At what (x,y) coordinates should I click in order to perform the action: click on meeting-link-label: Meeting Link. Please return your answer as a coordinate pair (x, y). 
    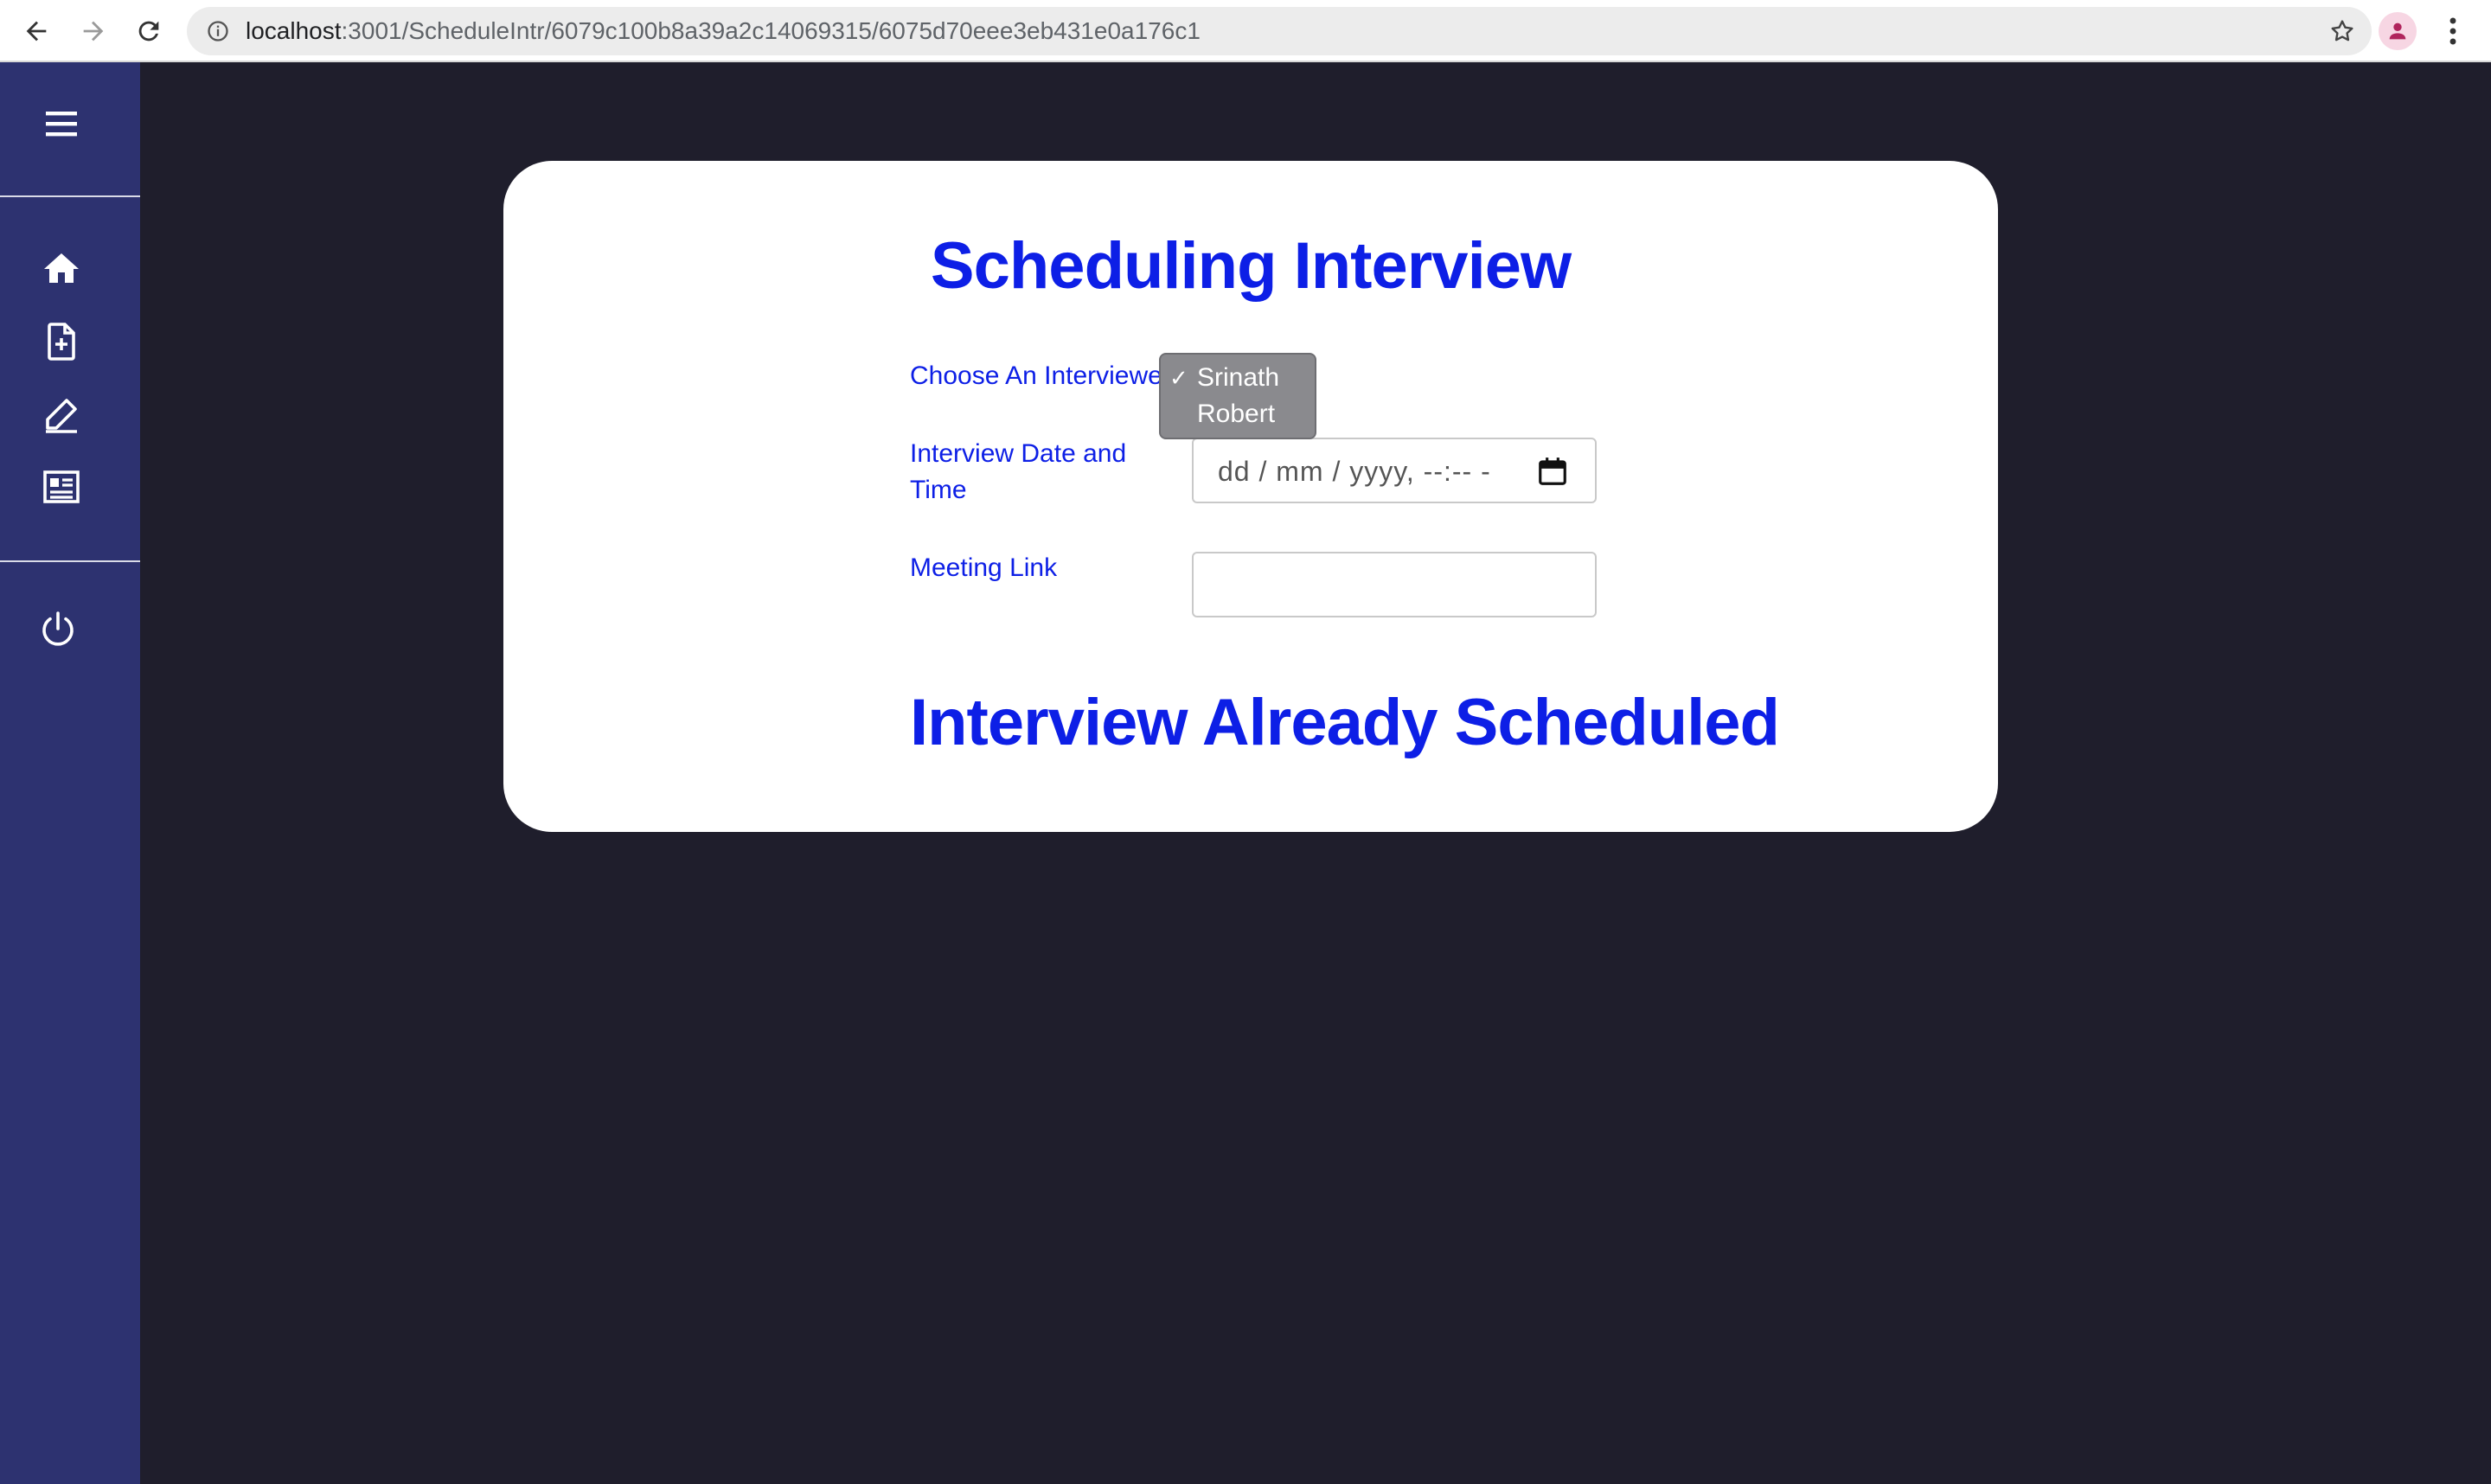
    Looking at the image, I should click on (984, 568).